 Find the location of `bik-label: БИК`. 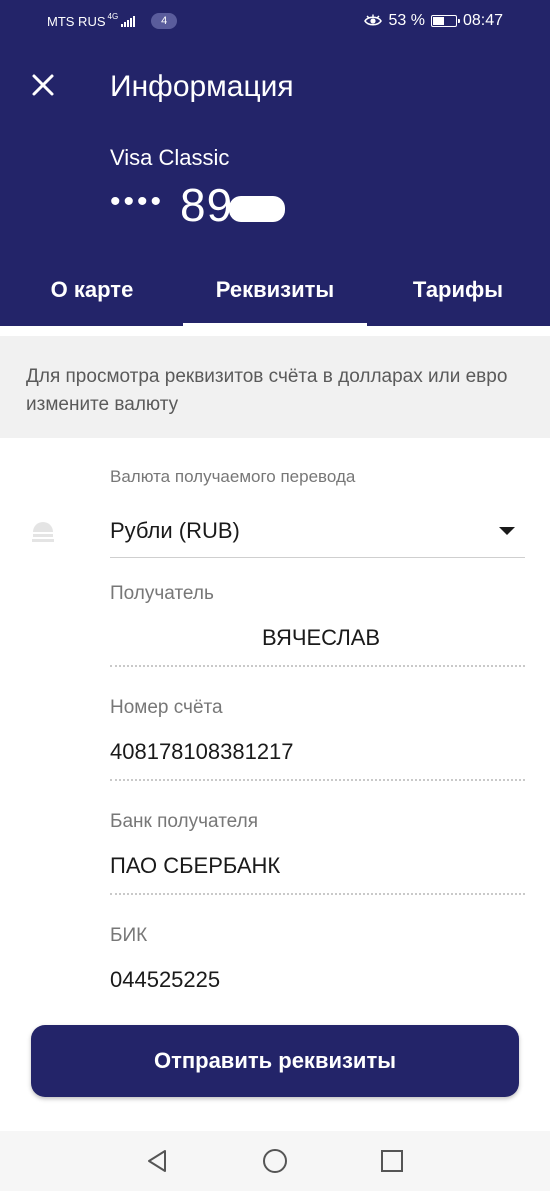

bik-label: БИК is located at coordinates (129, 935).